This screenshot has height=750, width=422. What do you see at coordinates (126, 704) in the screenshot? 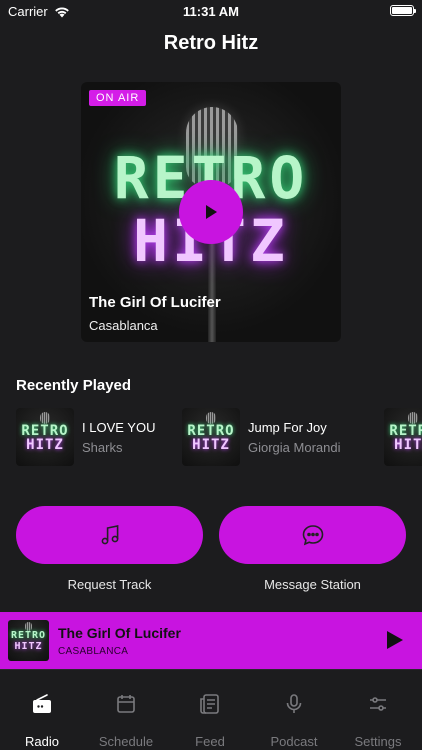
I see `calendar-icon` at bounding box center [126, 704].